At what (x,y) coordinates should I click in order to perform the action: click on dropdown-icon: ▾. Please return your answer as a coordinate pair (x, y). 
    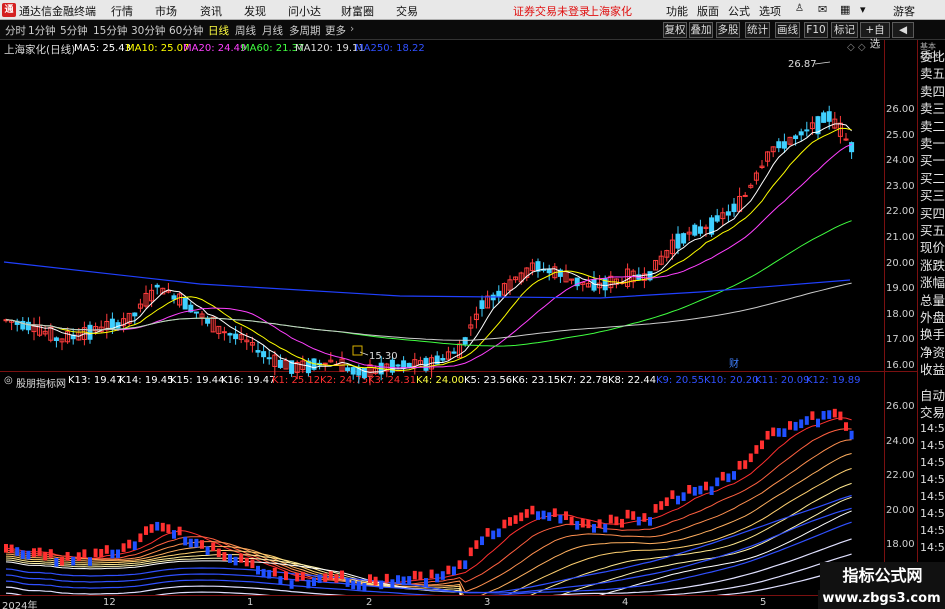
    Looking at the image, I should click on (863, 9).